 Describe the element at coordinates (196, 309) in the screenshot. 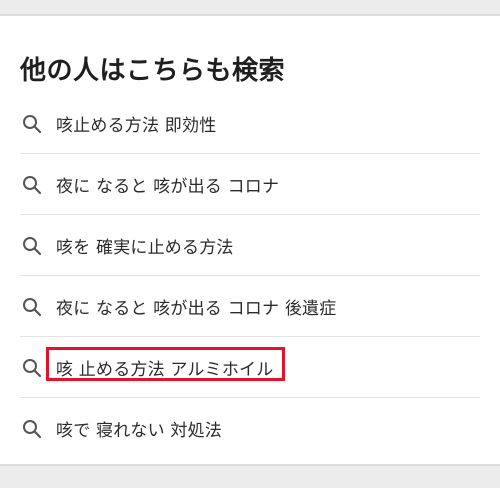

I see `related-search-label: 夜に なると 咳が出る コロナ 後遺症` at that location.